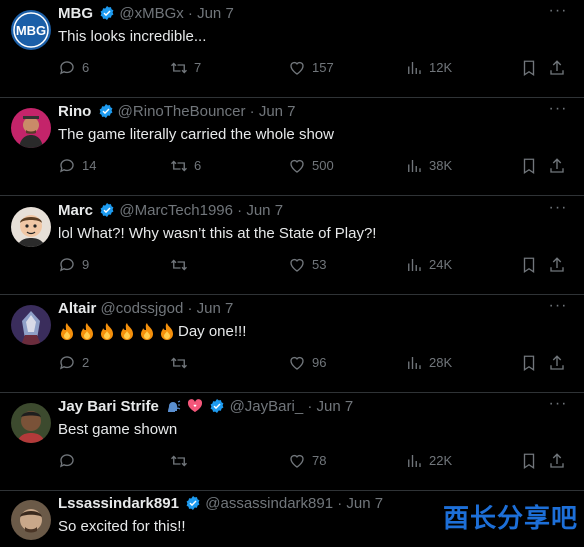  I want to click on display-name: Lssassindark891, so click(118, 503).